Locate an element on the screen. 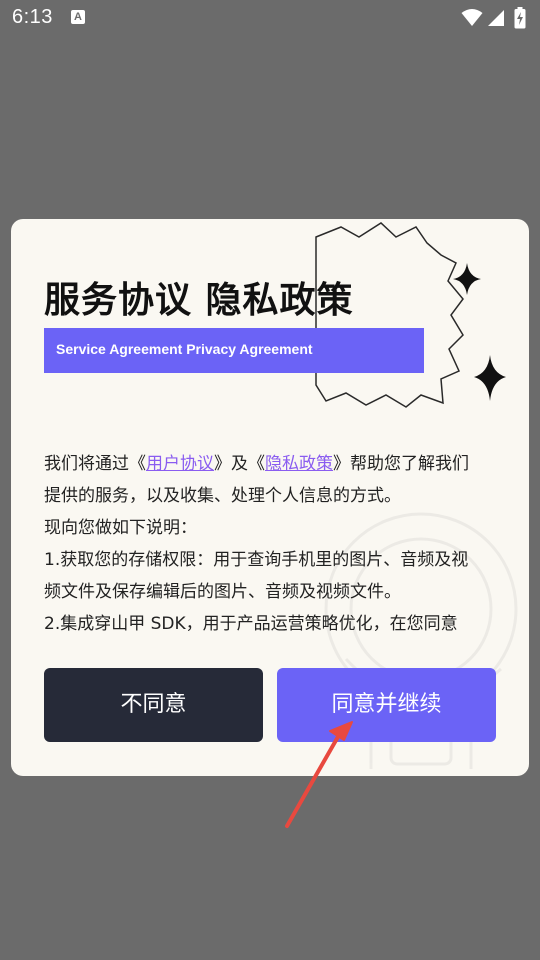 Image resolution: width=540 pixels, height=960 pixels. wifi-icon is located at coordinates (472, 17).